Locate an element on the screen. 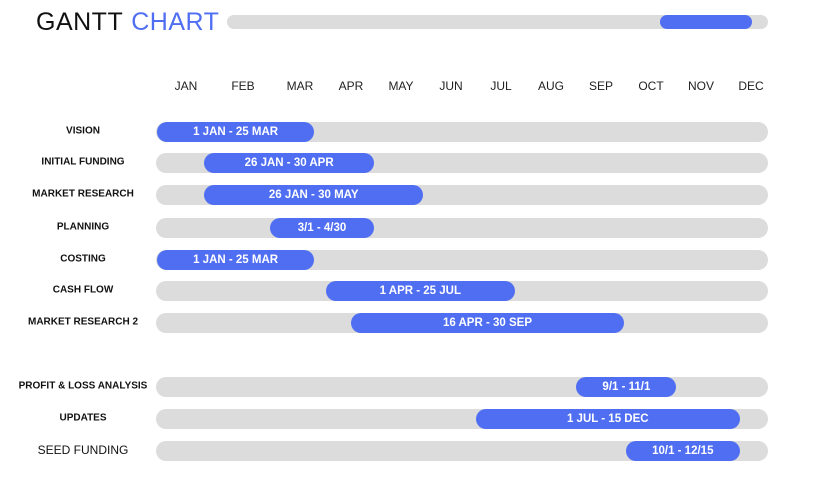  task-track-planning is located at coordinates (462, 228).